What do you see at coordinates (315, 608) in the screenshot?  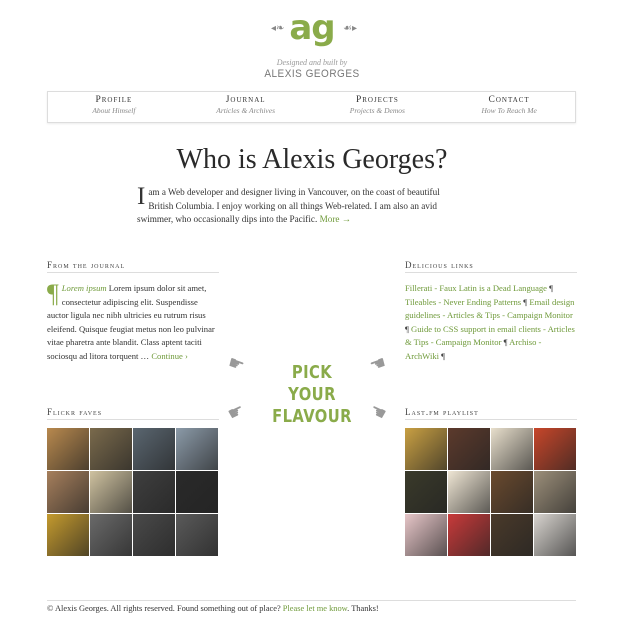 I see `contact-link: Please let me know` at bounding box center [315, 608].